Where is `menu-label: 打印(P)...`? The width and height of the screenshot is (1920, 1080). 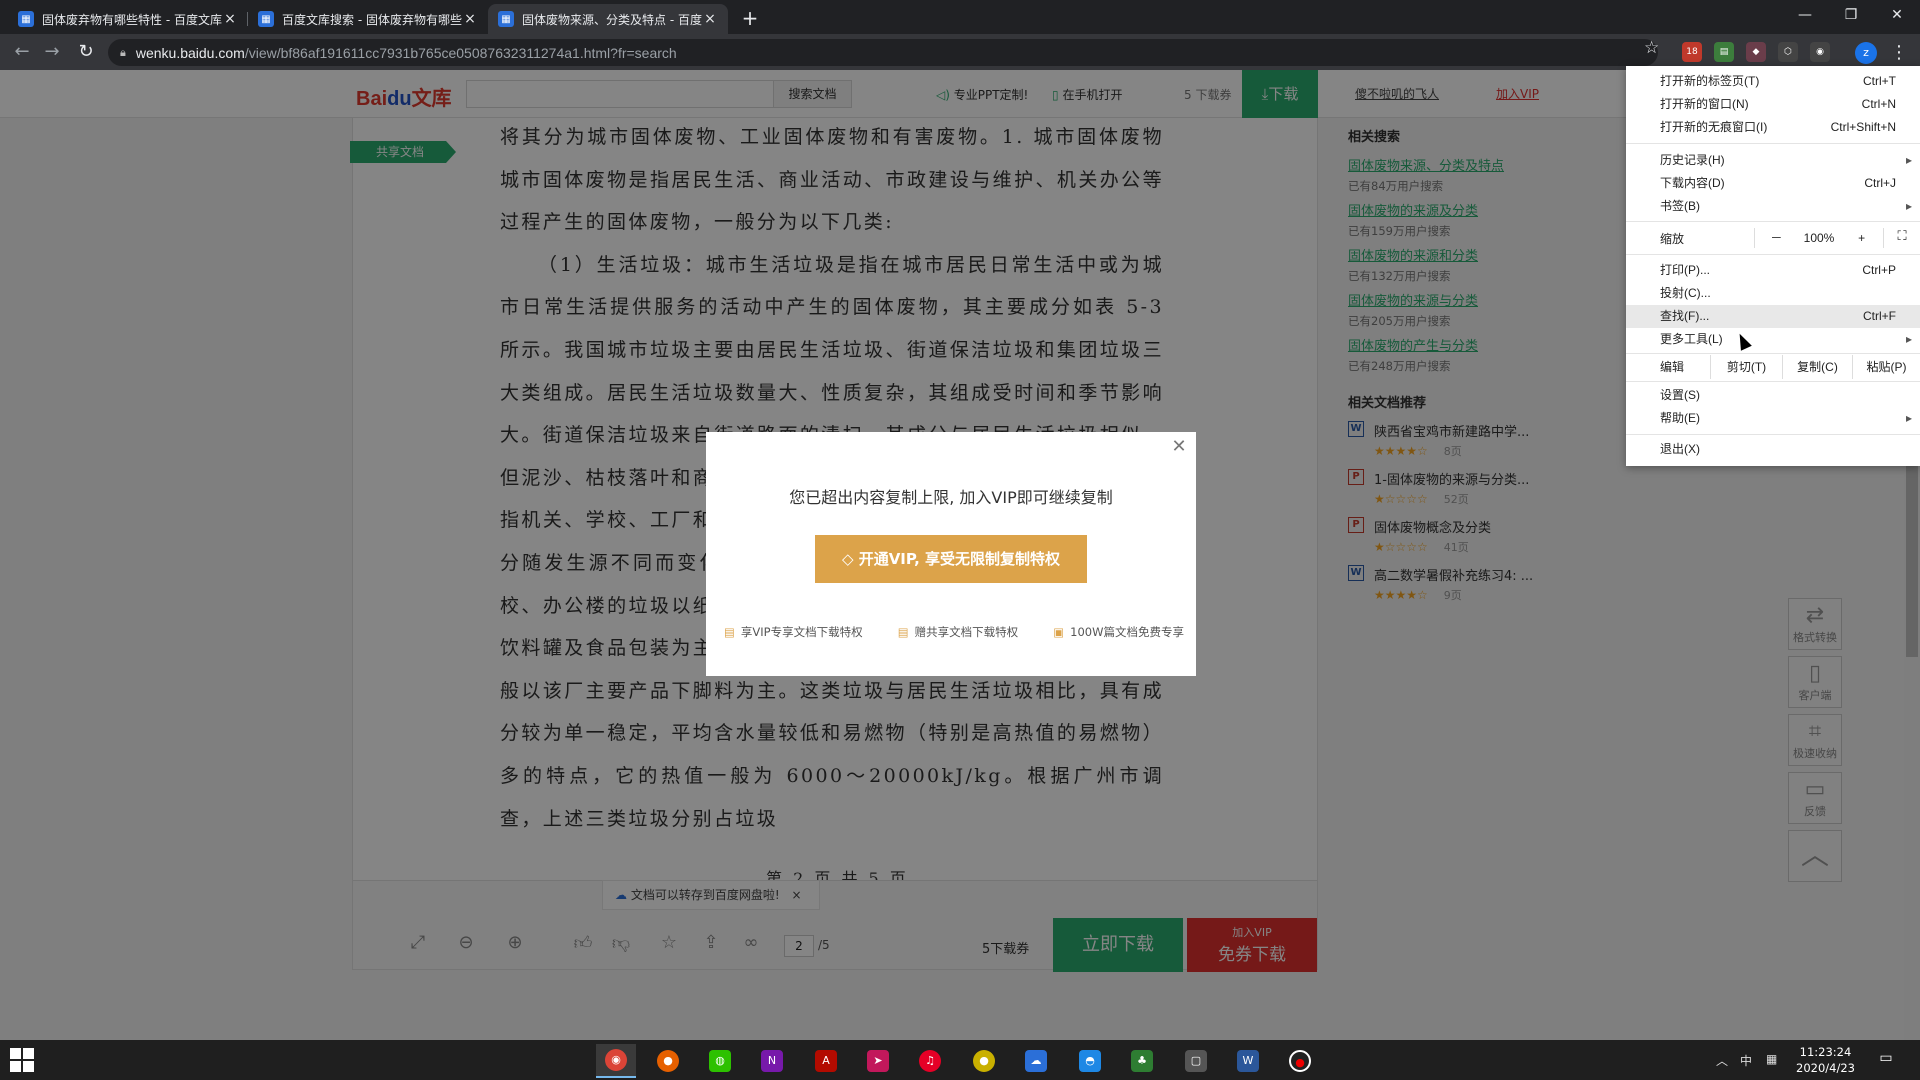 menu-label: 打印(P)... is located at coordinates (1685, 270).